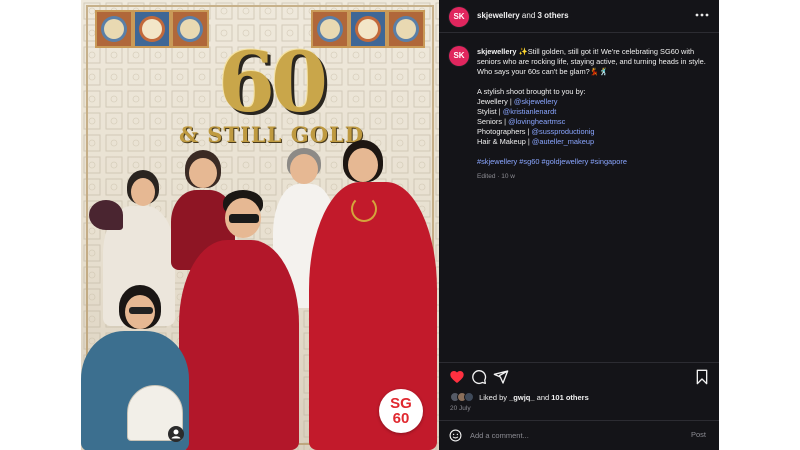  I want to click on credit-line: Seniors | @lovingheartmsc, so click(521, 121).